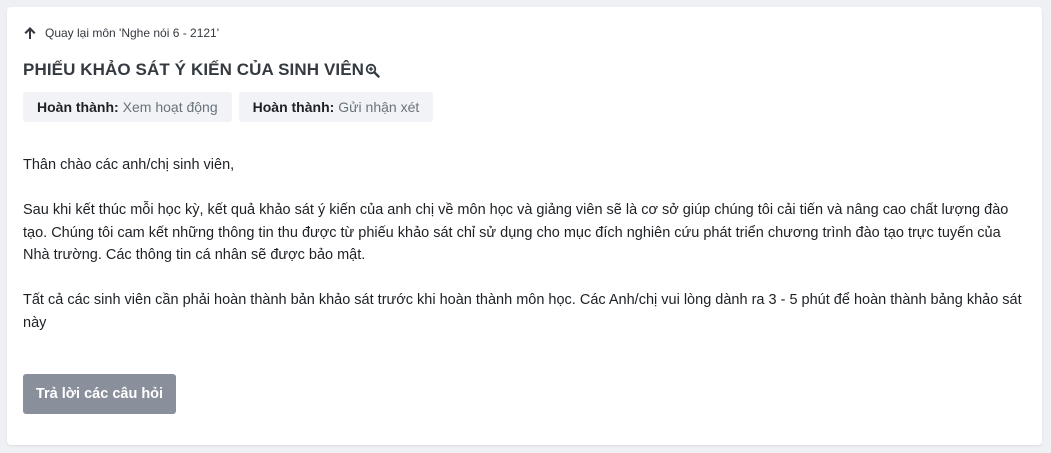 The height and width of the screenshot is (453, 1051). I want to click on completion-badge-view: Hoàn thành: Xem hoạt động, so click(127, 107).